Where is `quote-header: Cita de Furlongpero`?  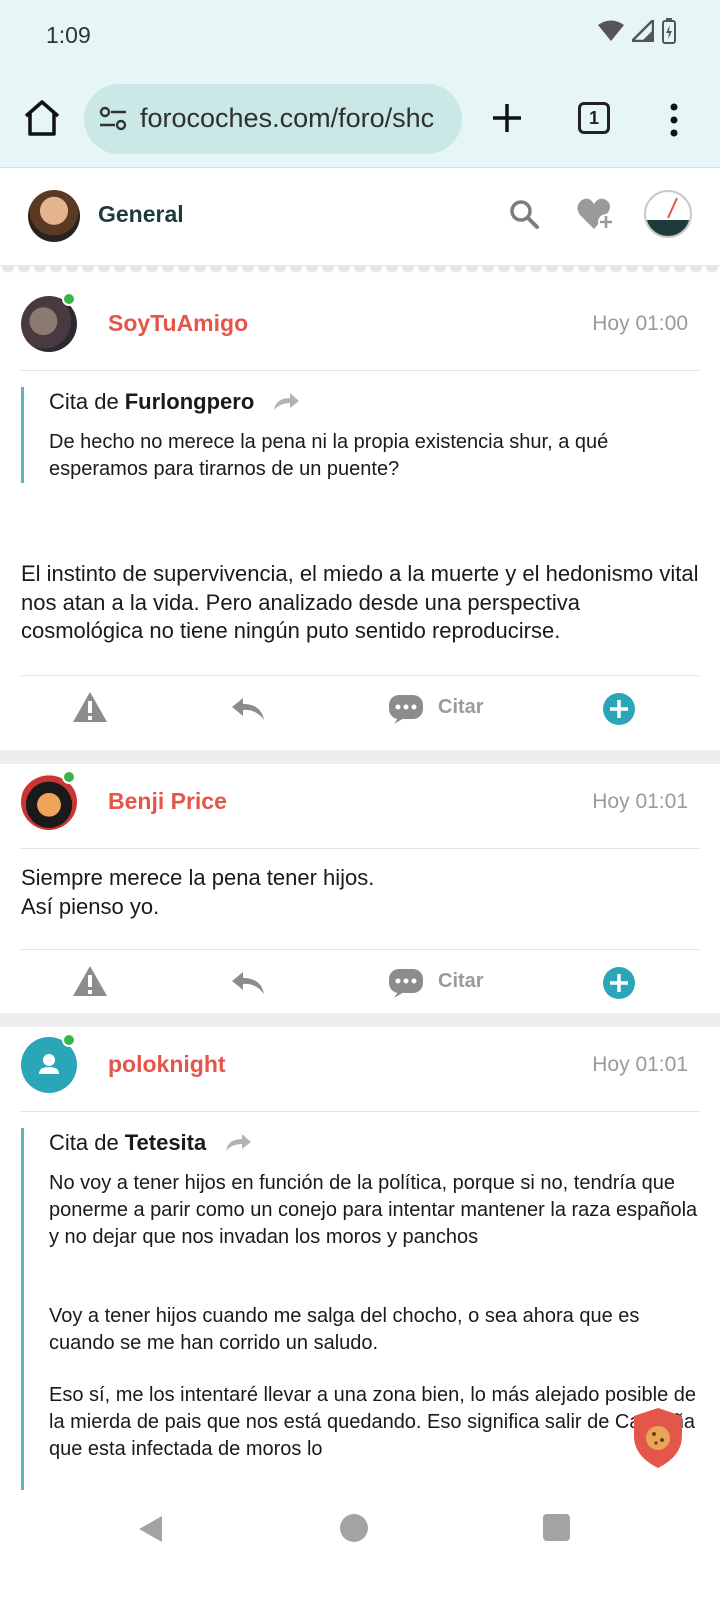 quote-header: Cita de Furlongpero is located at coordinates (374, 402).